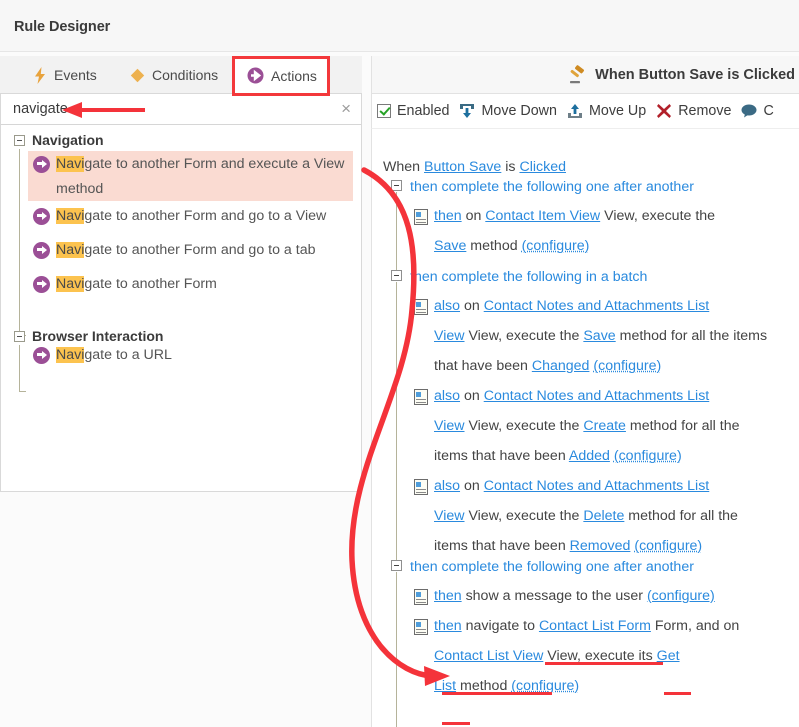  I want to click on a3-configure-link: (configure), so click(648, 456).